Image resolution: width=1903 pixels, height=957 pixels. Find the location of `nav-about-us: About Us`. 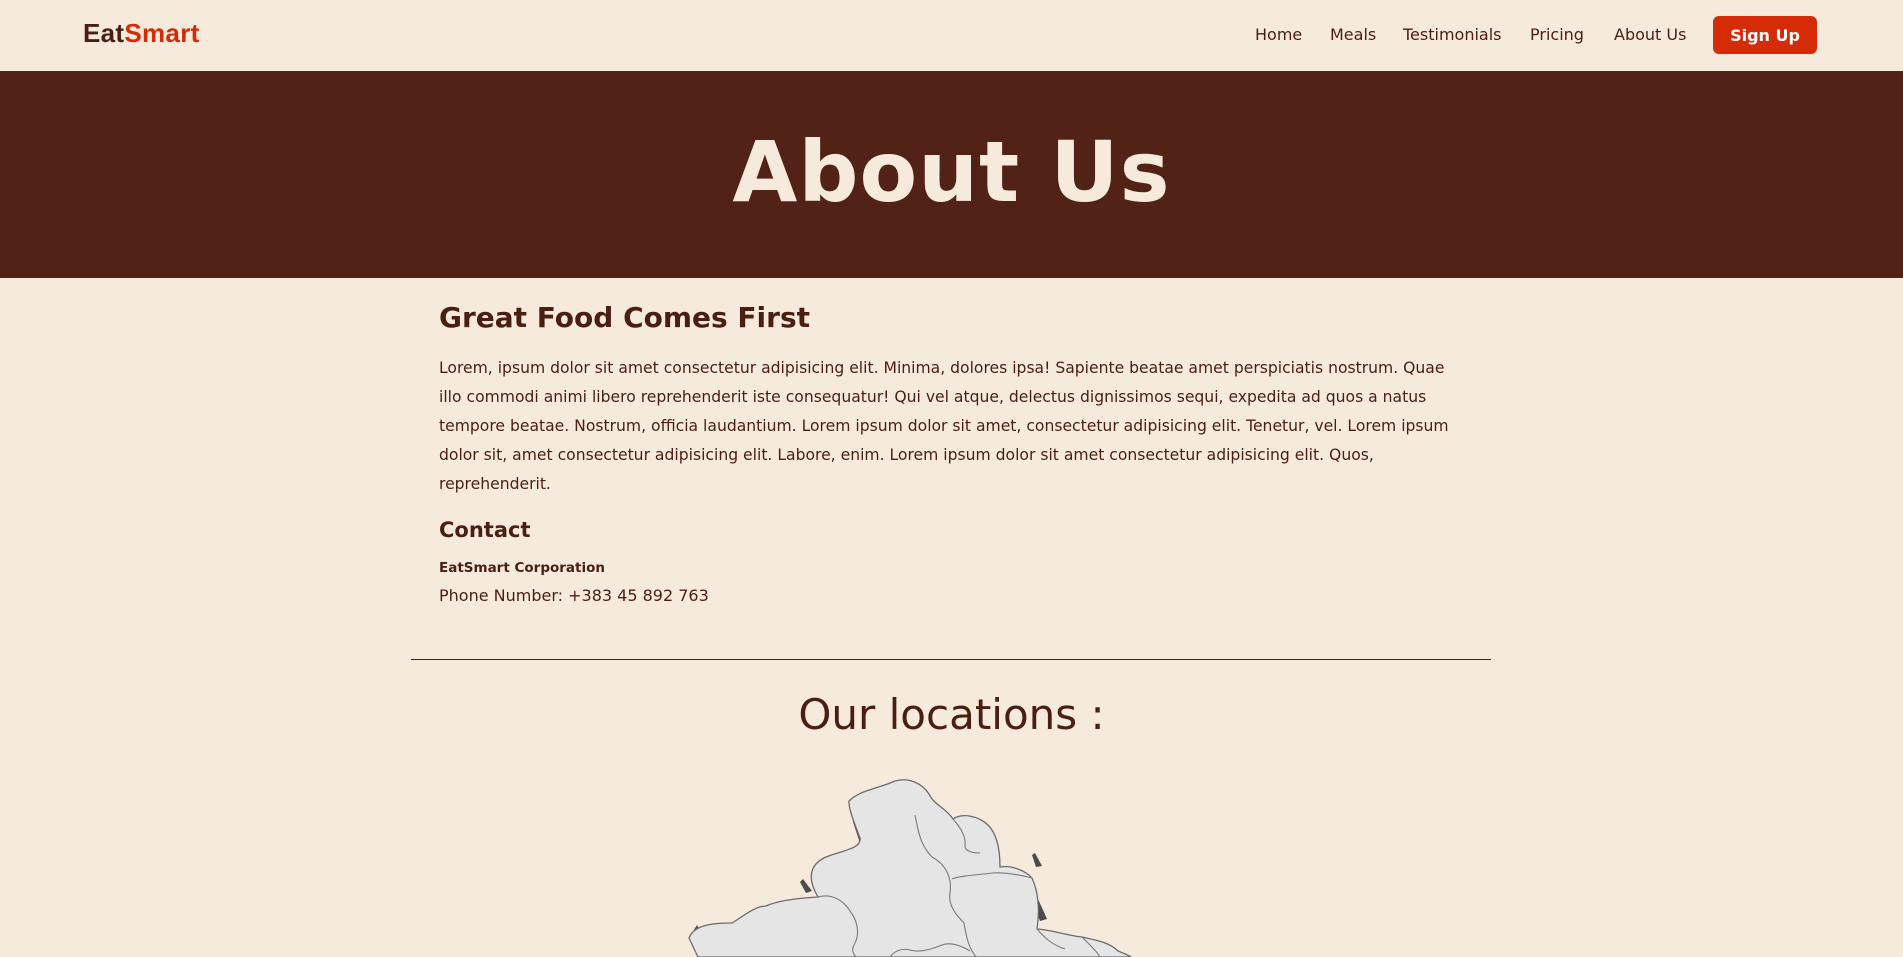

nav-about-us: About Us is located at coordinates (1650, 35).